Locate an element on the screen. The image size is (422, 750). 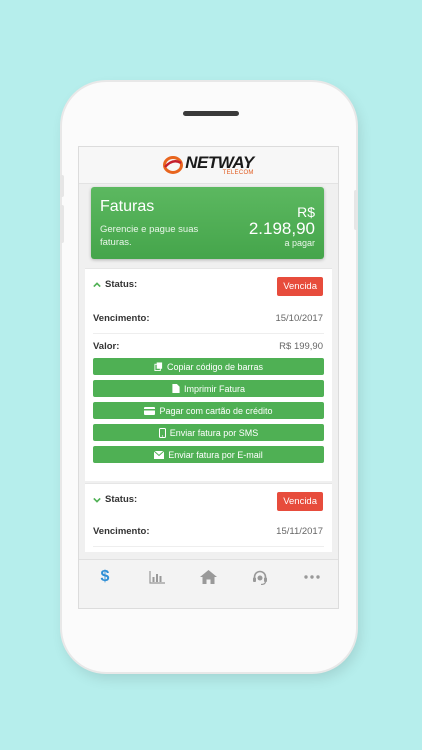
tab-invoices: $ is located at coordinates (105, 577).